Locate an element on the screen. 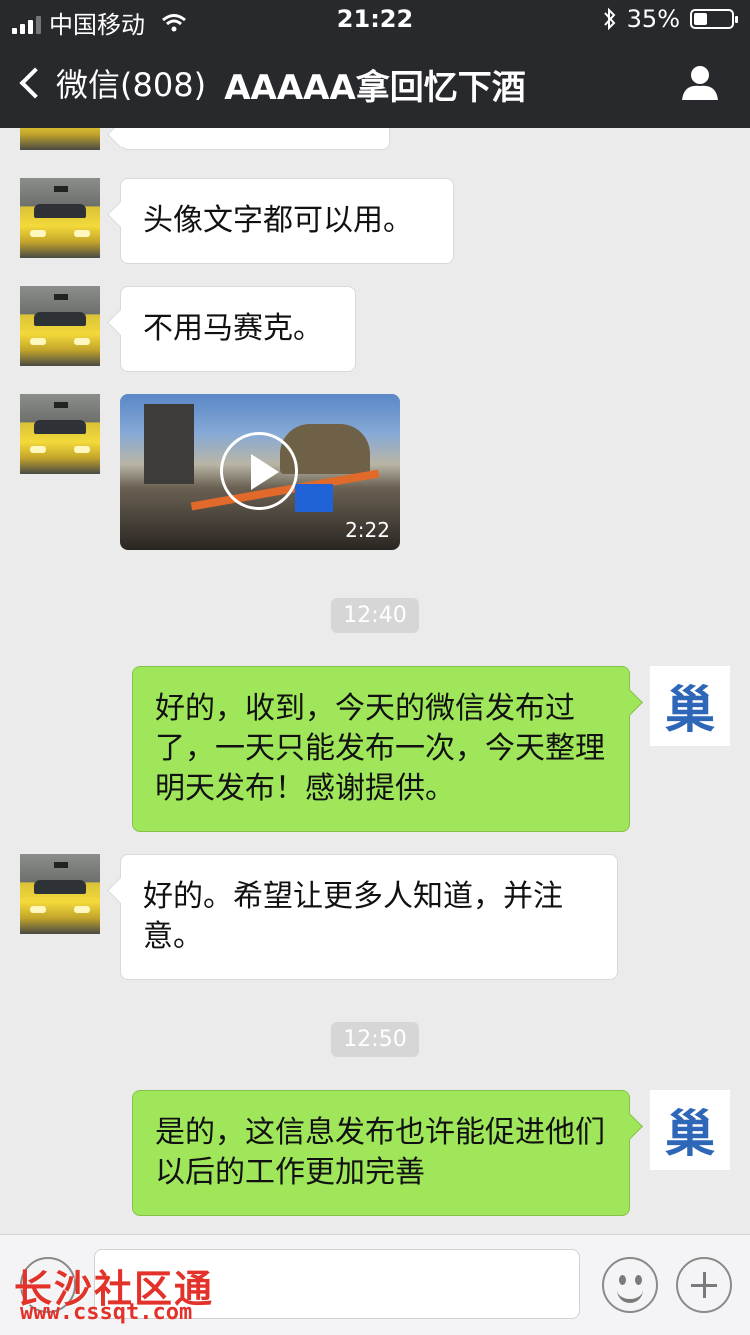  message-bubble-self: 好的，收到，今天的微信发布过了，一天只能发布一次，今天整理明天发布！感谢提供。 is located at coordinates (381, 749).